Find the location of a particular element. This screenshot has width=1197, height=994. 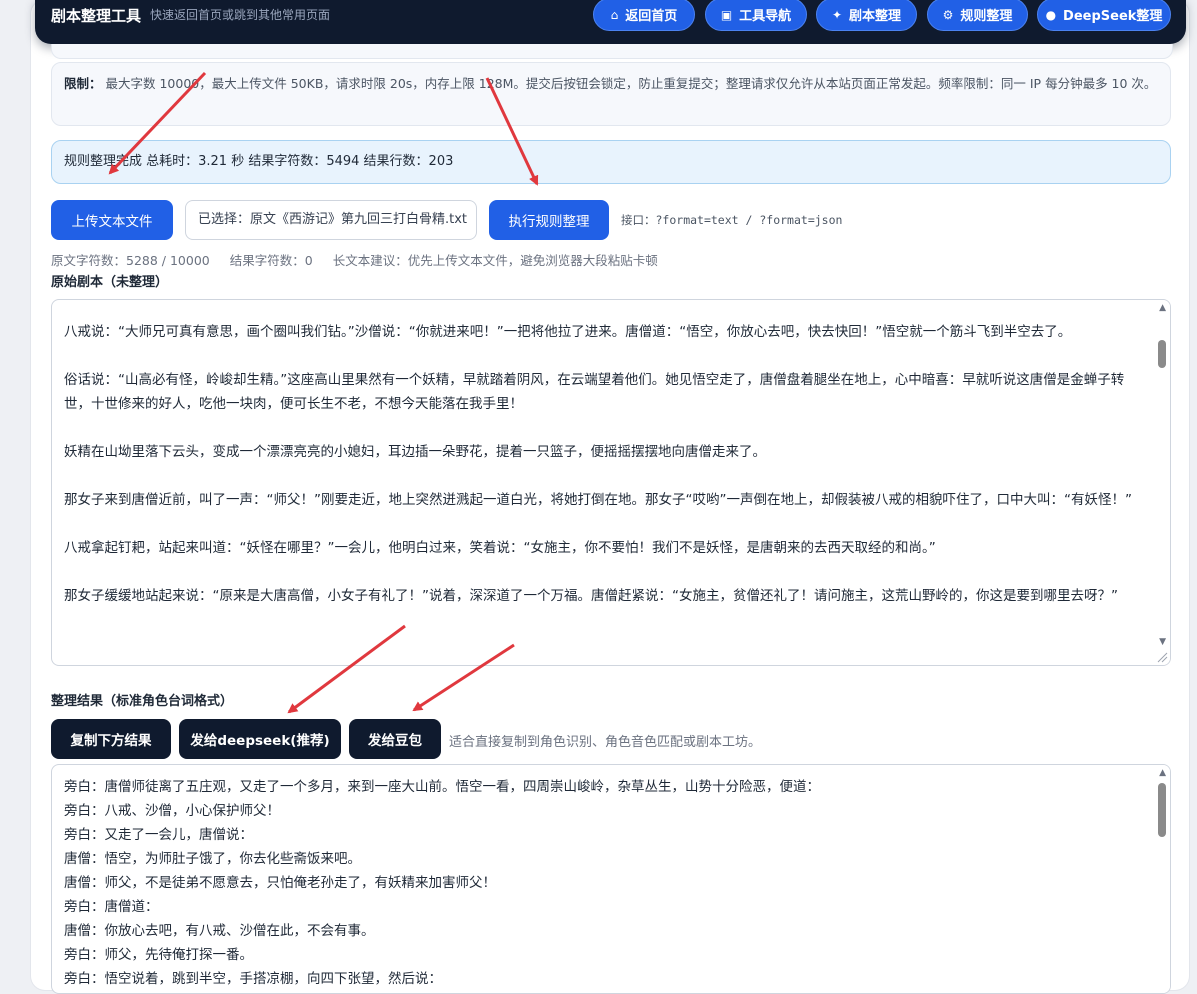

arrow-to-deepseek is located at coordinates (346, 669).